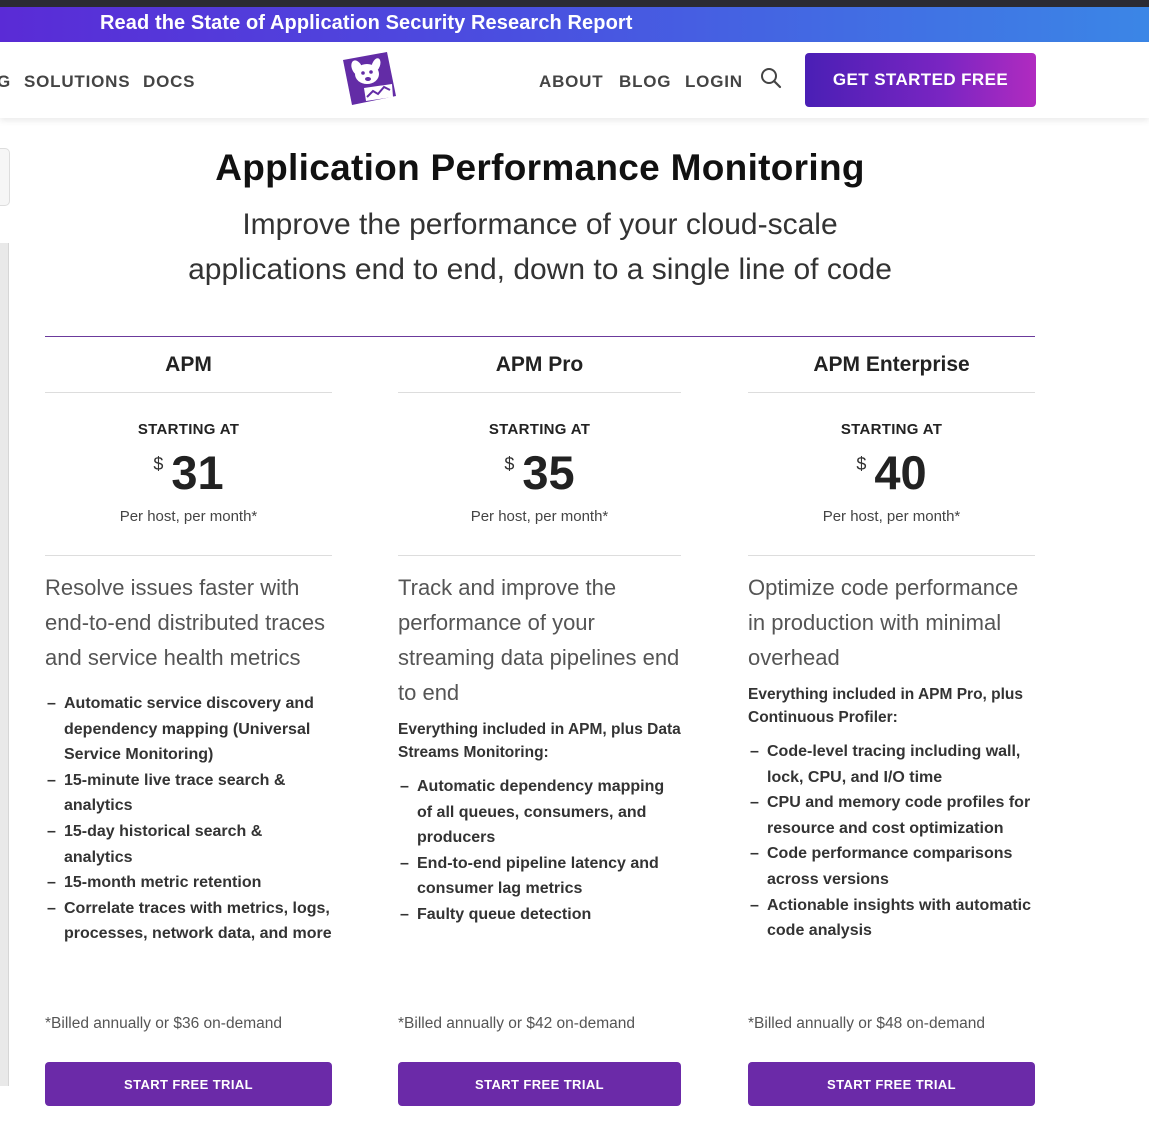  I want to click on nav-item-about: ABOUT, so click(571, 82).